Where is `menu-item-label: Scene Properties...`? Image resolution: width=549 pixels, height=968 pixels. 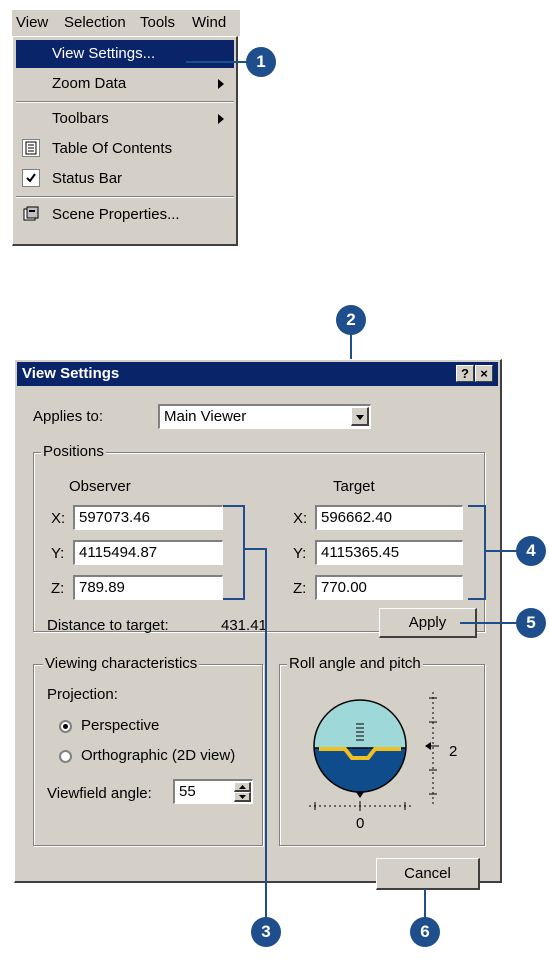 menu-item-label: Scene Properties... is located at coordinates (116, 214).